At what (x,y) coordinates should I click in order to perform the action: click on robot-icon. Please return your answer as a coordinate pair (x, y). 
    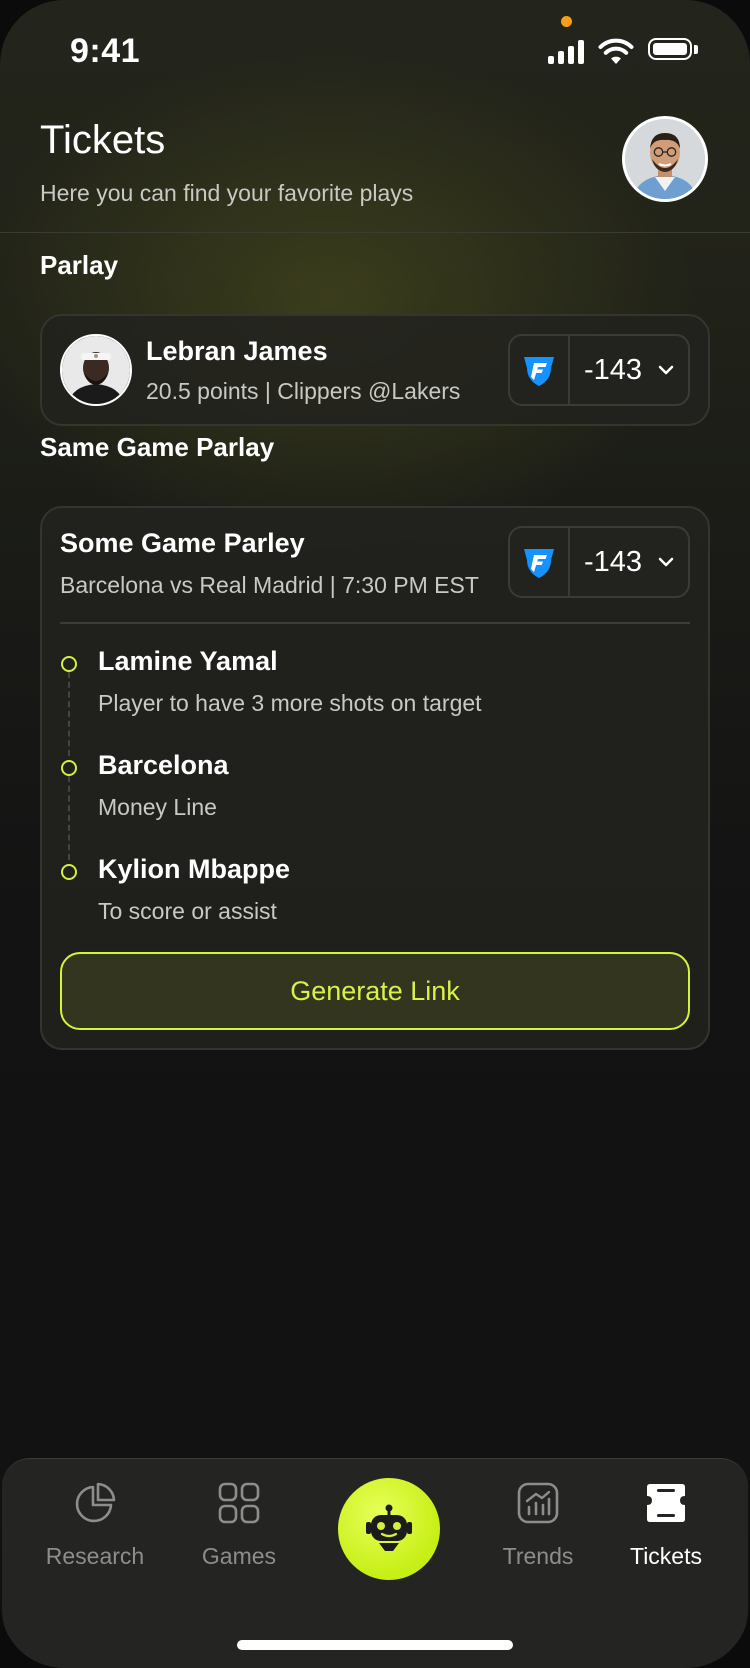
    Looking at the image, I should click on (389, 1527).